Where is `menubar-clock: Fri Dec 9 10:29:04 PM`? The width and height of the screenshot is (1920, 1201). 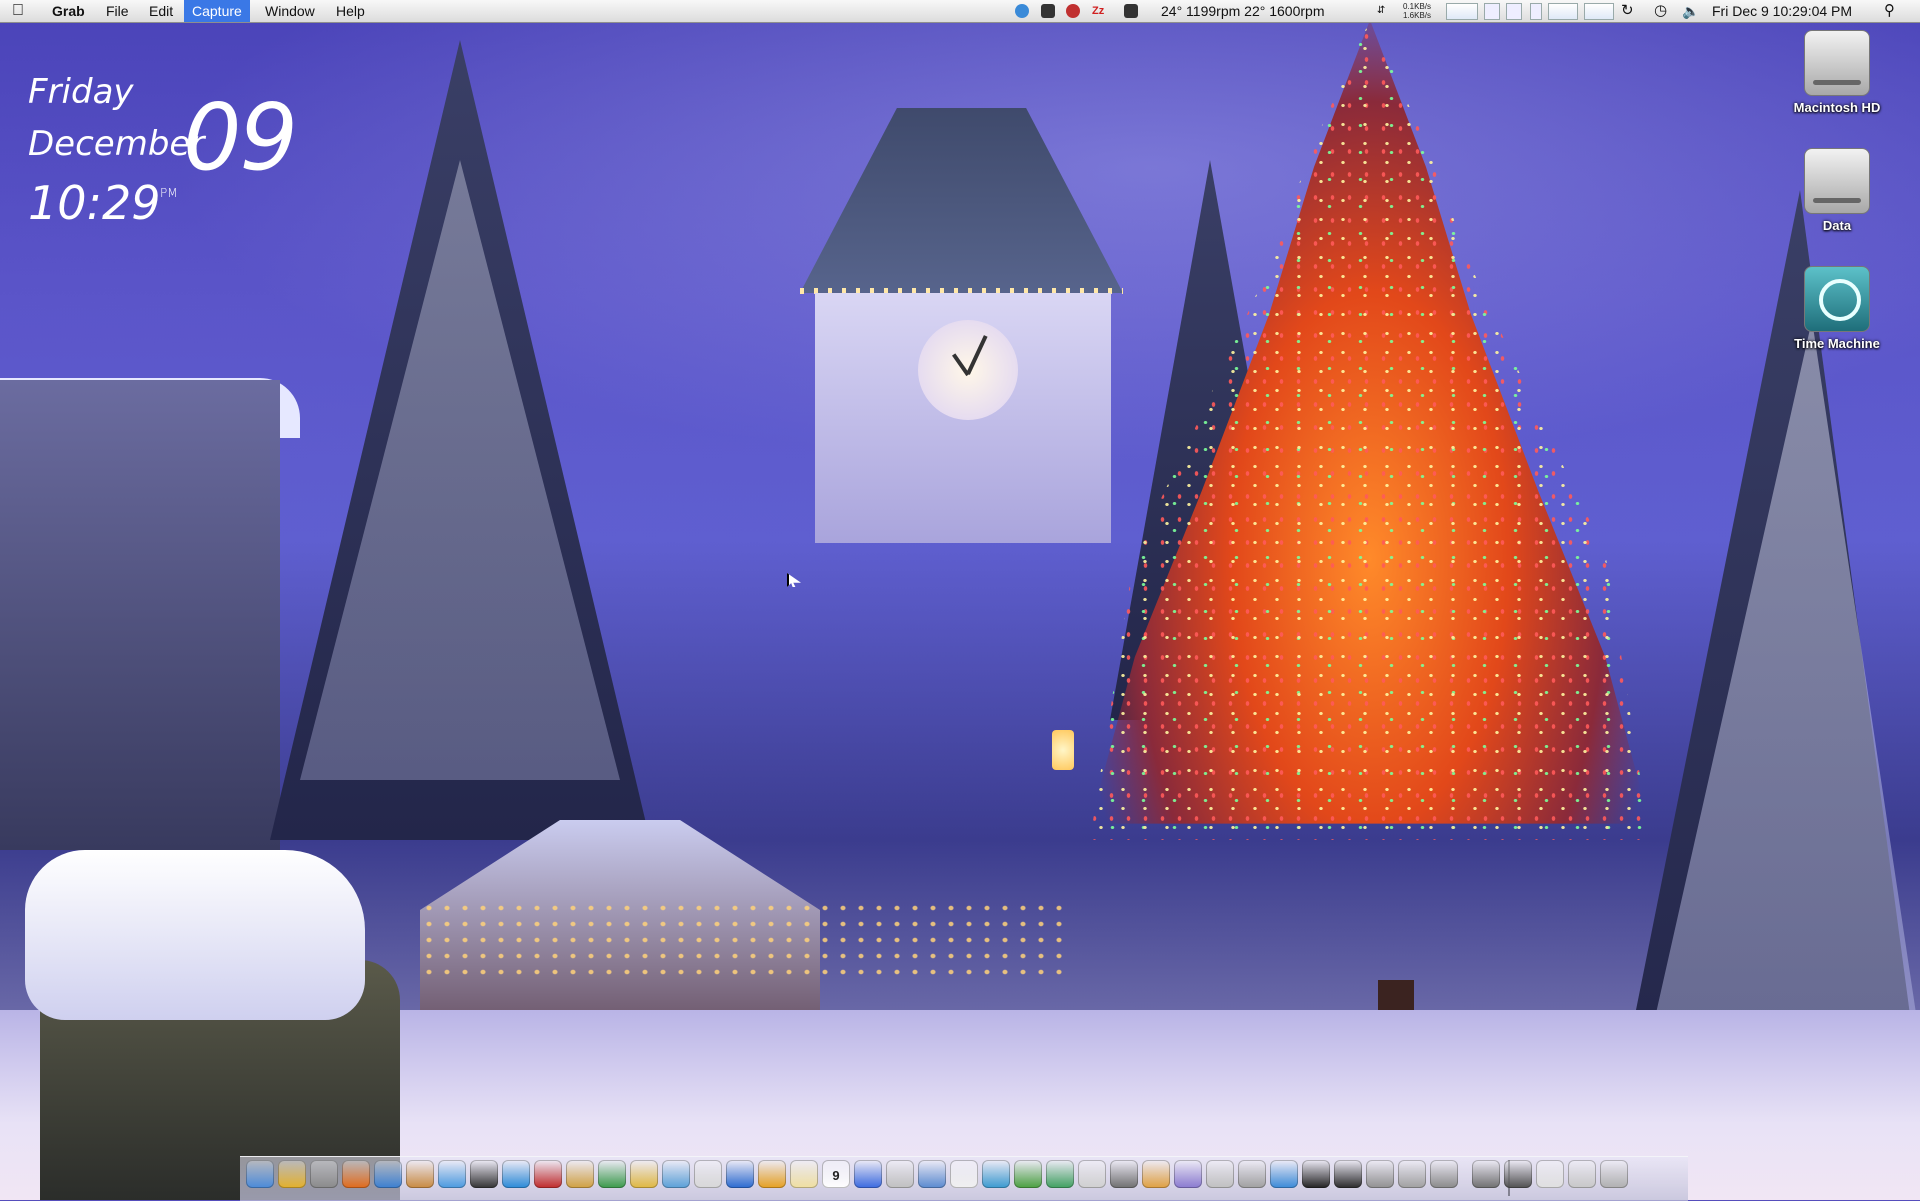 menubar-clock: Fri Dec 9 10:29:04 PM is located at coordinates (1782, 11).